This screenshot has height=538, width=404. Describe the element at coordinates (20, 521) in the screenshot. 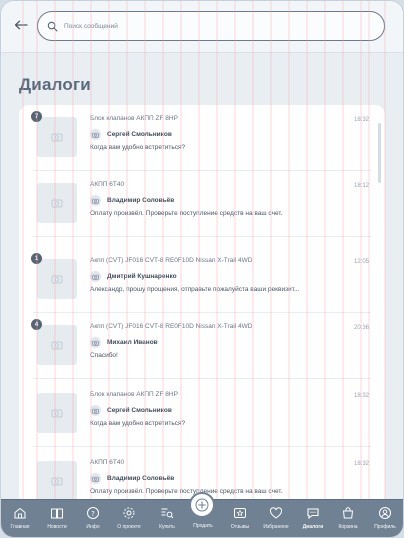

I see `nav-home: Главная` at that location.